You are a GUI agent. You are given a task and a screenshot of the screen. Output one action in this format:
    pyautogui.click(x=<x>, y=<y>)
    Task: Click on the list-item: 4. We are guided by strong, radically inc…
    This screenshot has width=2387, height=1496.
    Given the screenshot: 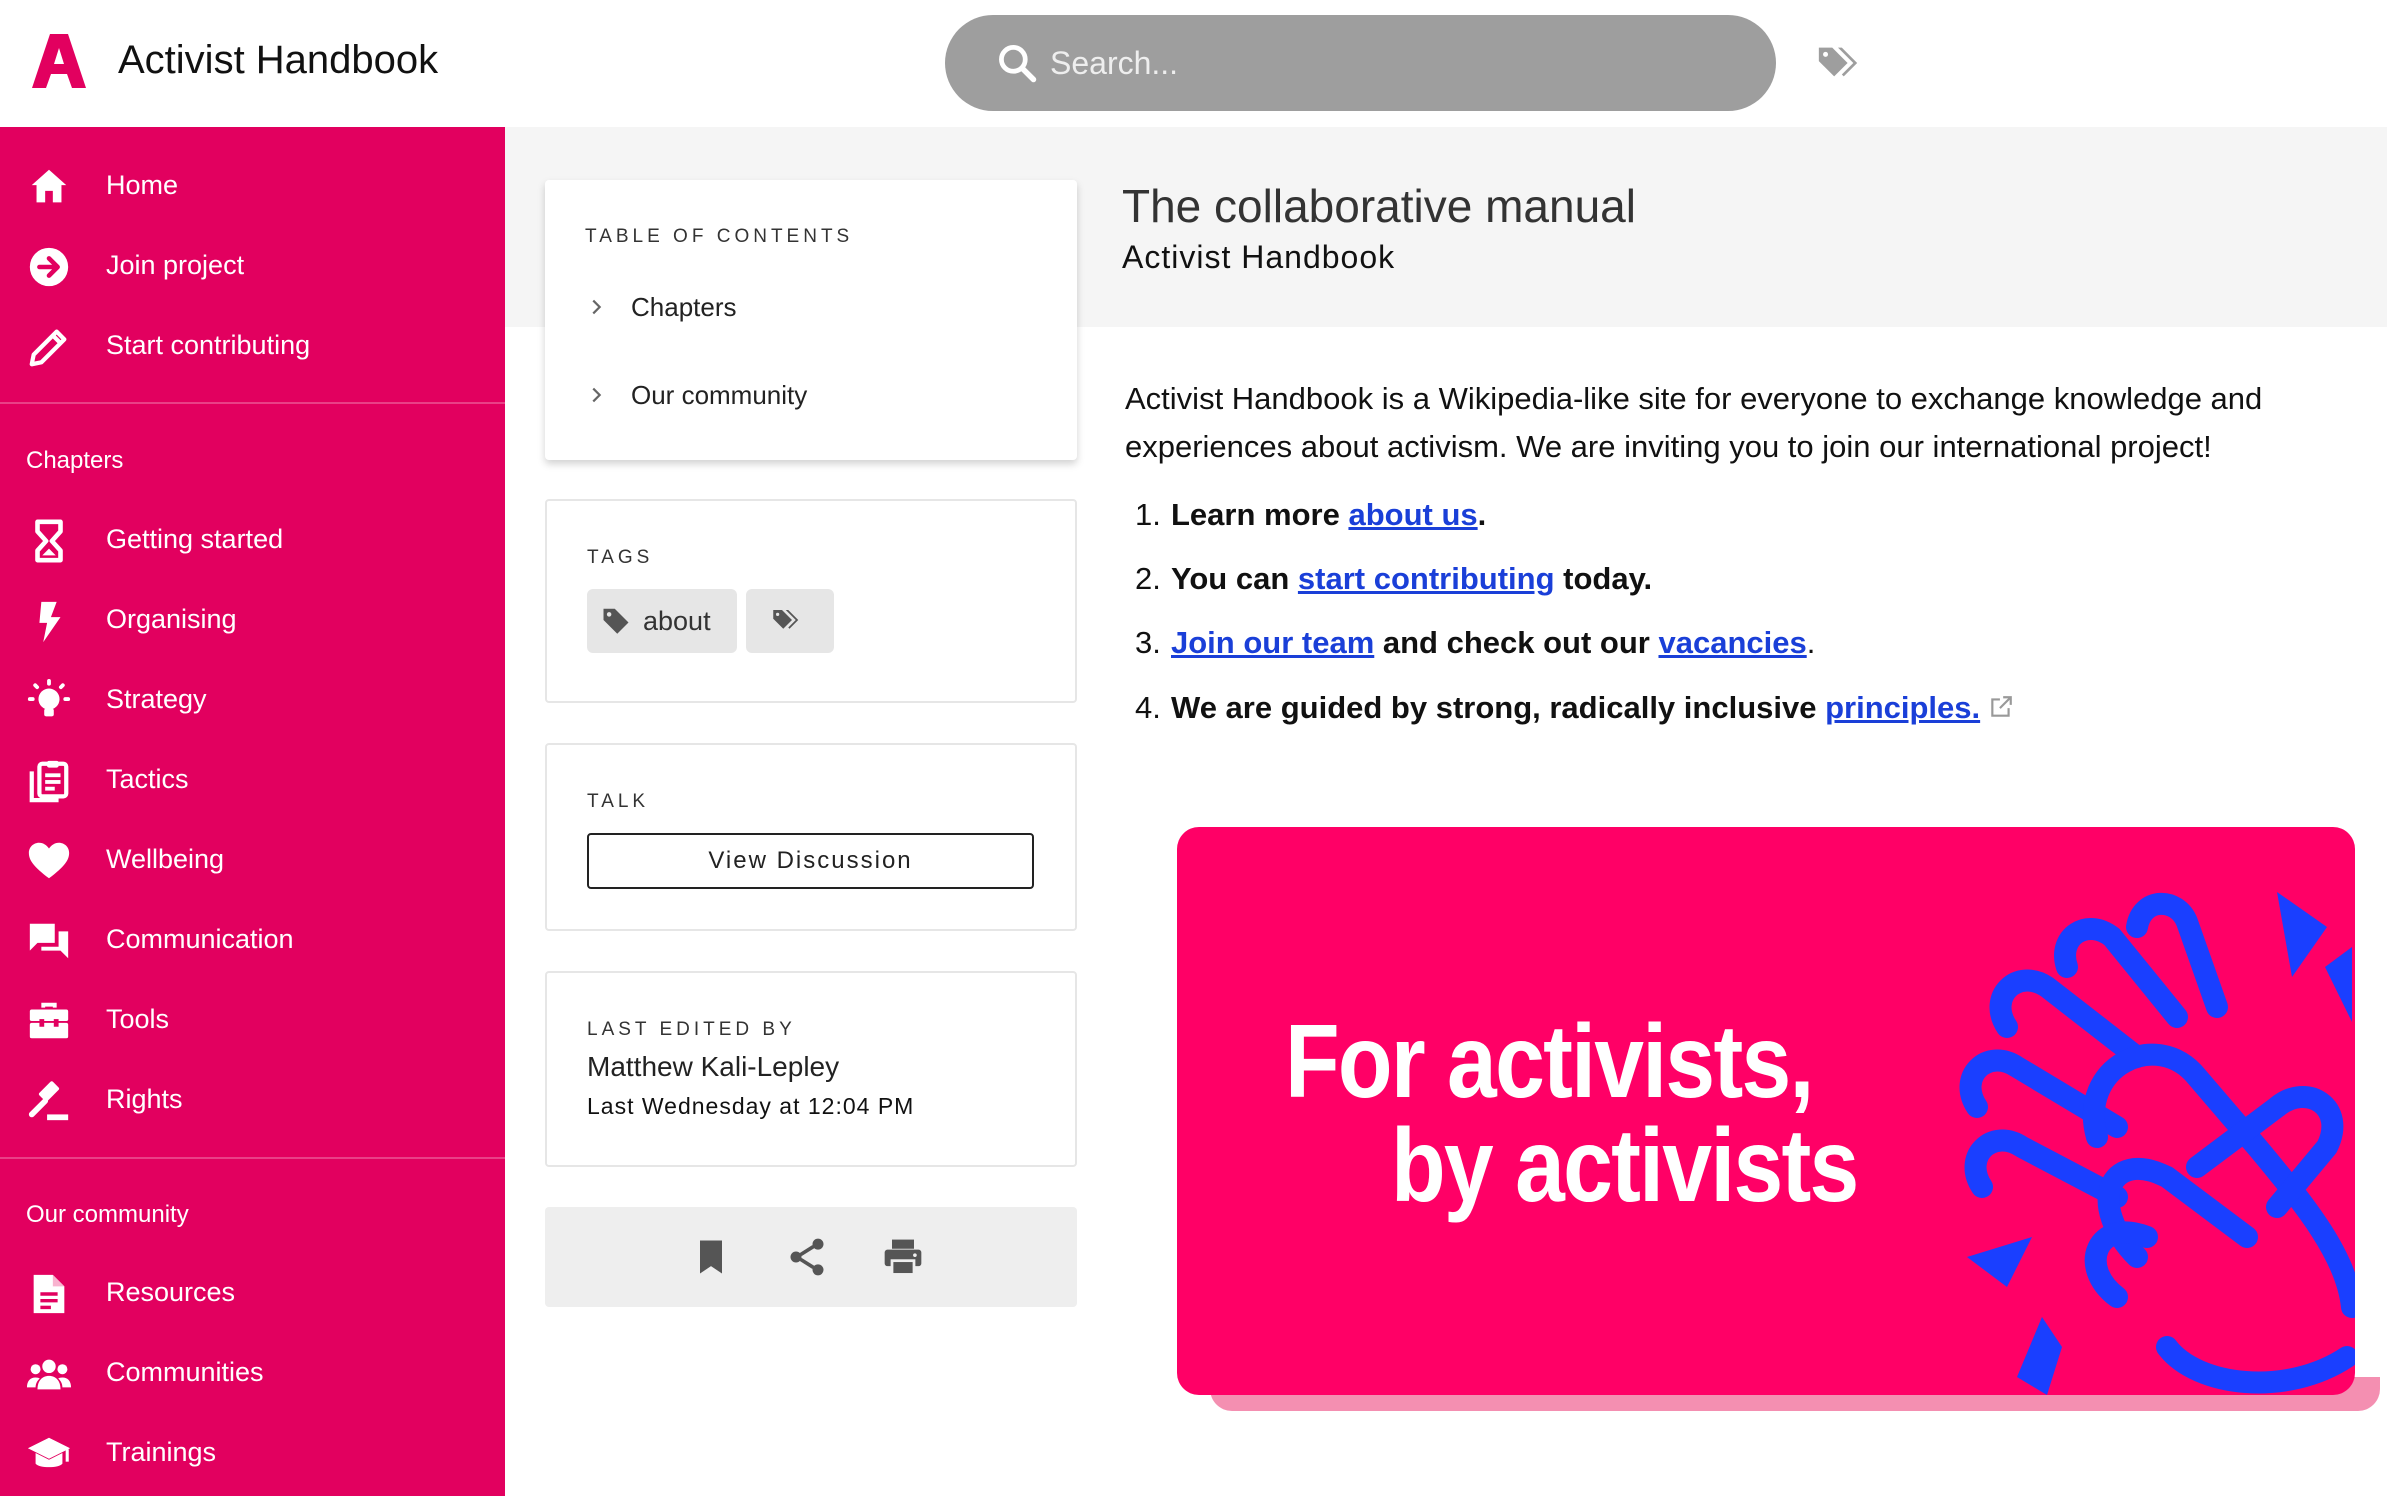 What is the action you would take?
    pyautogui.click(x=1574, y=708)
    